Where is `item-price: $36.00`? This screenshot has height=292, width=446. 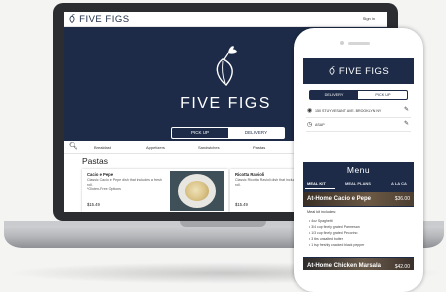
item-price: $36.00 is located at coordinates (402, 199).